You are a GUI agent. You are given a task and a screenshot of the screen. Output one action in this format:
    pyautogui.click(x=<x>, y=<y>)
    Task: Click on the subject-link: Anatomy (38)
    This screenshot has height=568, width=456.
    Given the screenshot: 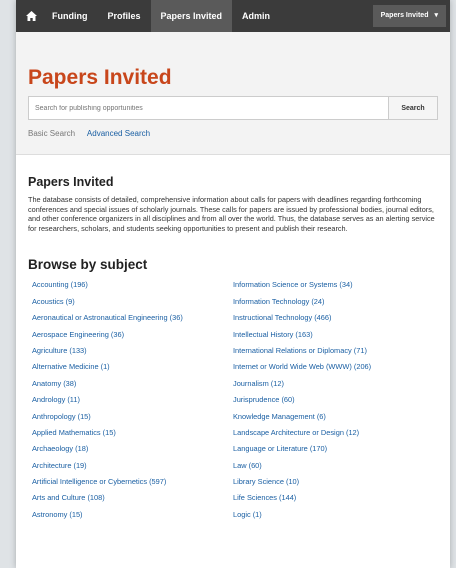 What is the action you would take?
    pyautogui.click(x=132, y=383)
    